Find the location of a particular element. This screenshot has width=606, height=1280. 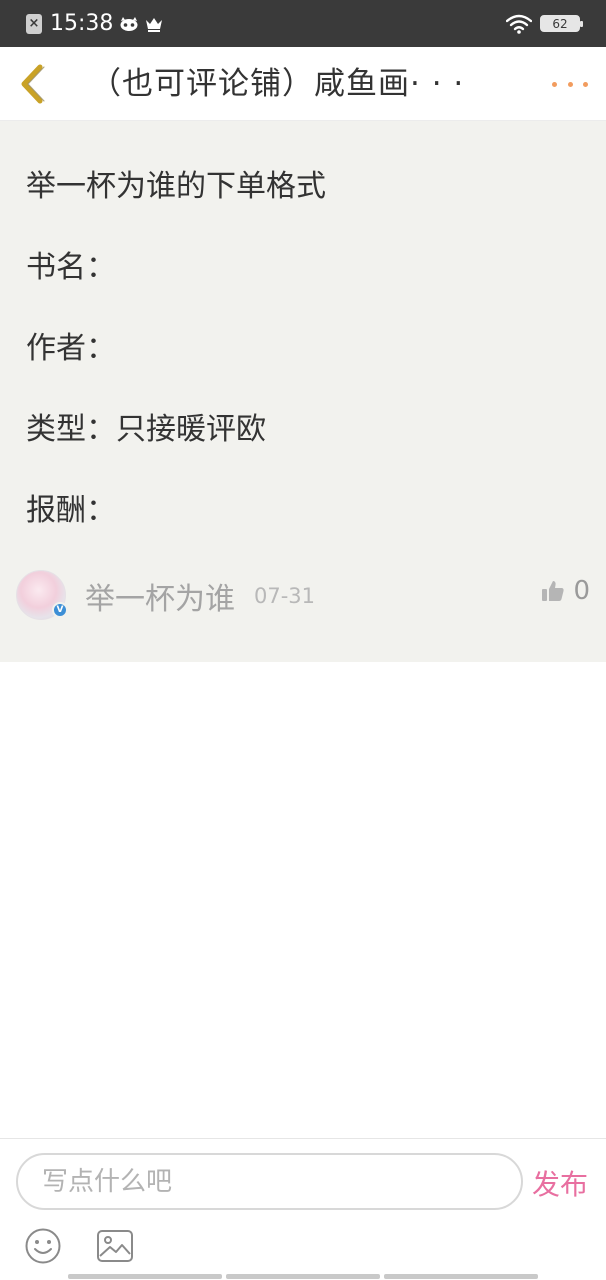

chevron-left-icon is located at coordinates (33, 84).